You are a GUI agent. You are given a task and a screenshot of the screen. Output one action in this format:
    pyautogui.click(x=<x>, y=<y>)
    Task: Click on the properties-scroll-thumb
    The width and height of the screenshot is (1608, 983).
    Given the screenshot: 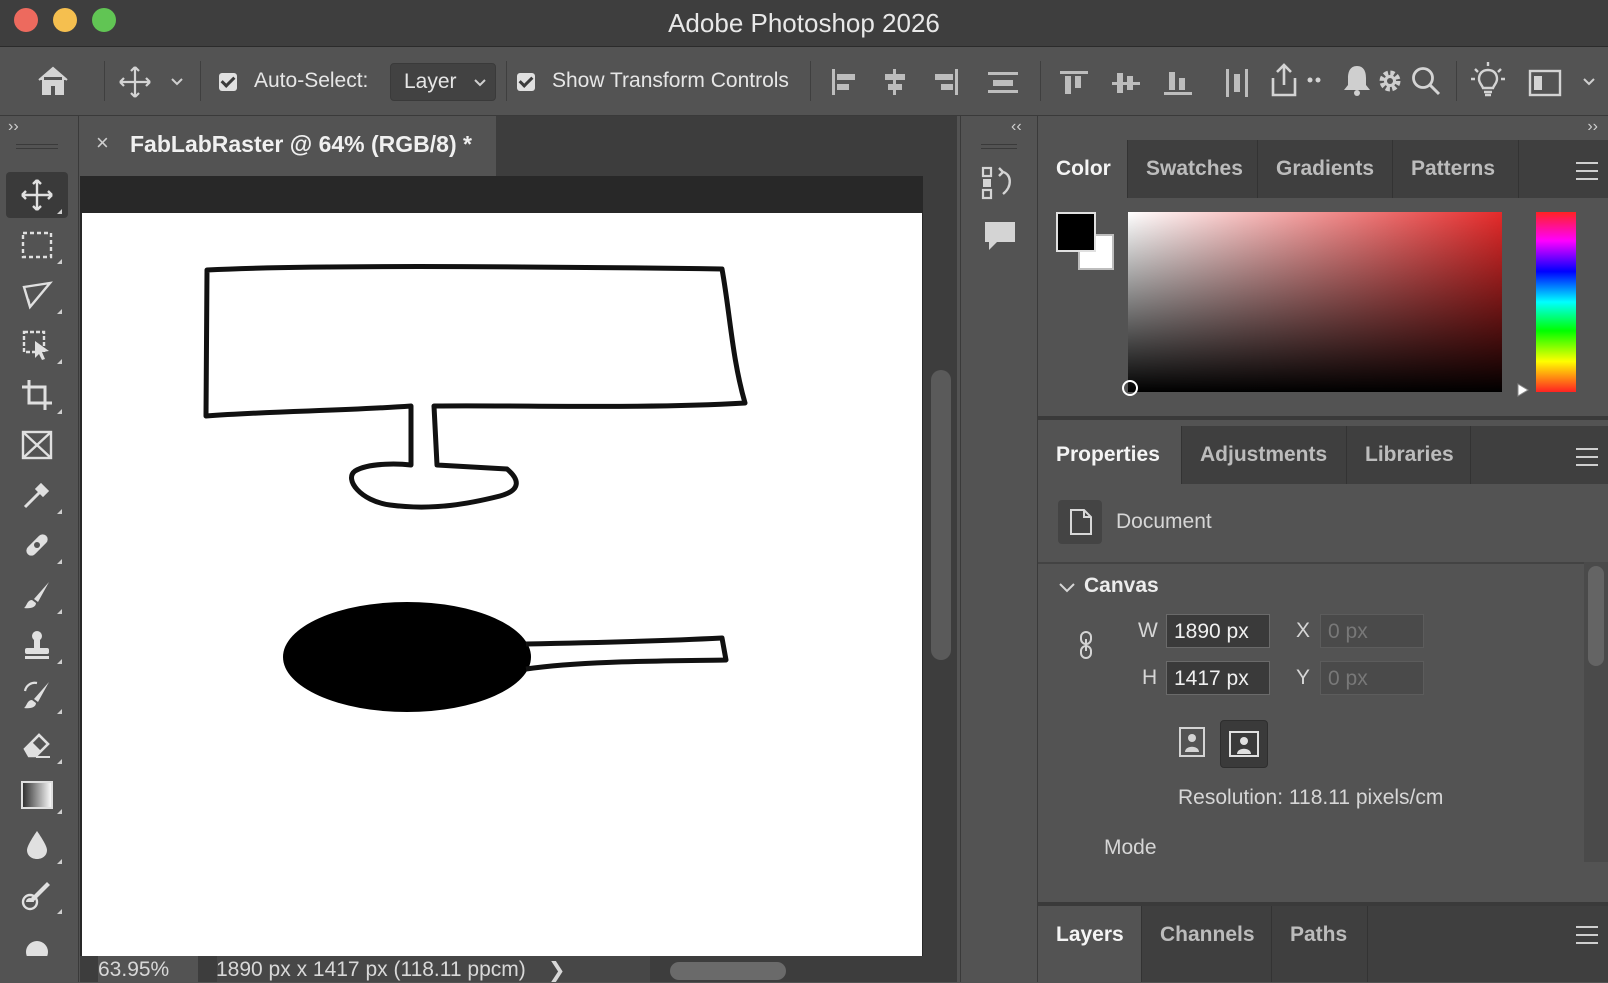 What is the action you would take?
    pyautogui.click(x=1596, y=616)
    